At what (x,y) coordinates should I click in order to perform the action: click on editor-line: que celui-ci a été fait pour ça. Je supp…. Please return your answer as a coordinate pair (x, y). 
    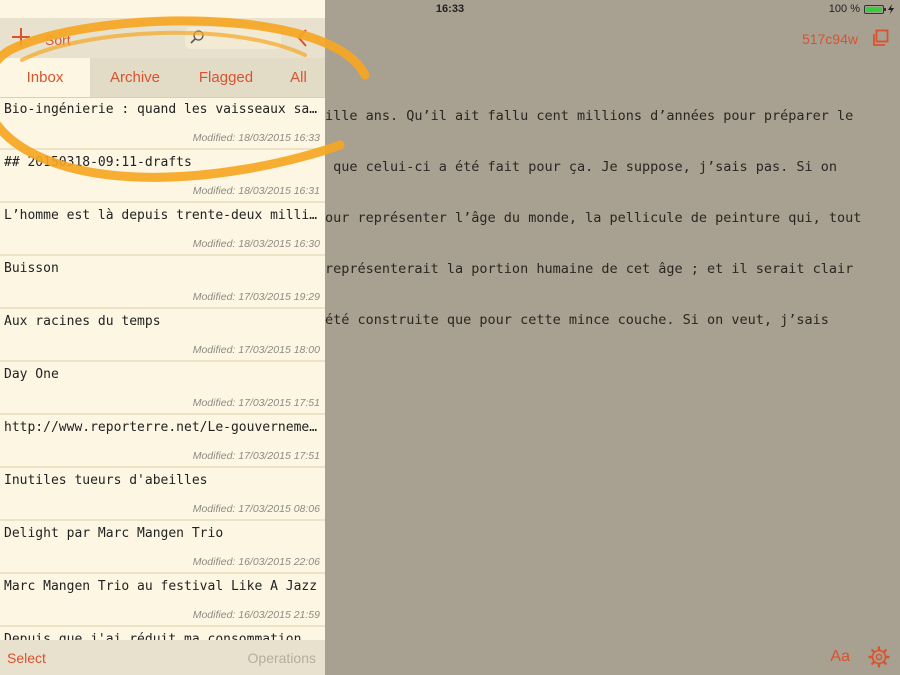
    Looking at the image, I should click on (581, 167).